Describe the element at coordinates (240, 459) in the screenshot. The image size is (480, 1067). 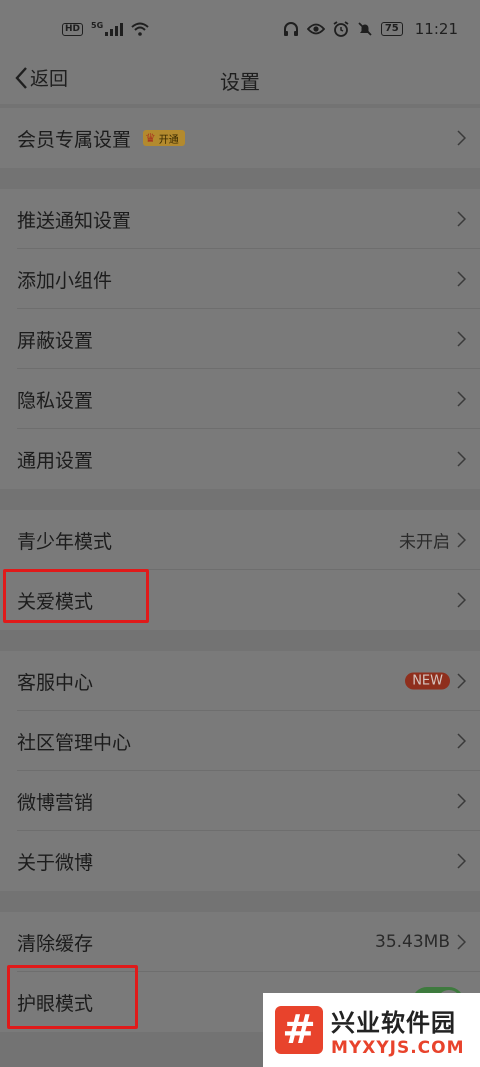
I see `settings-row-general: 通用设置` at that location.